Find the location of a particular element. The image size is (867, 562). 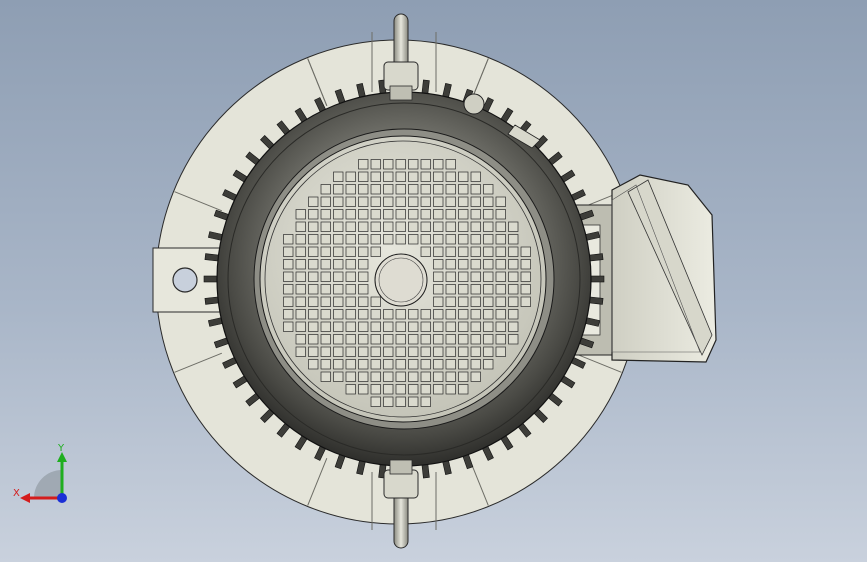

x-axis-label: X is located at coordinates (16, 493).